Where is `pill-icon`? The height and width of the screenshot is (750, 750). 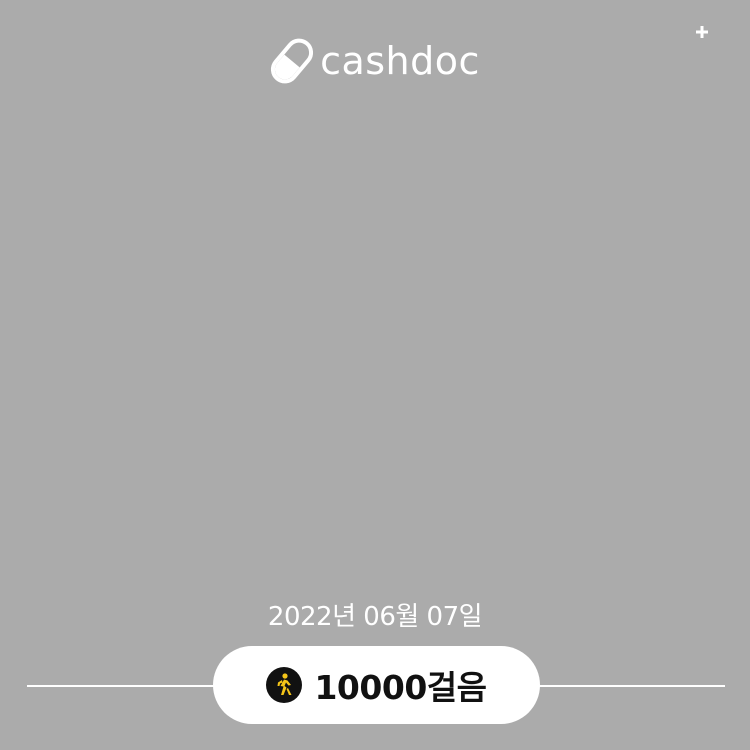 pill-icon is located at coordinates (292, 61).